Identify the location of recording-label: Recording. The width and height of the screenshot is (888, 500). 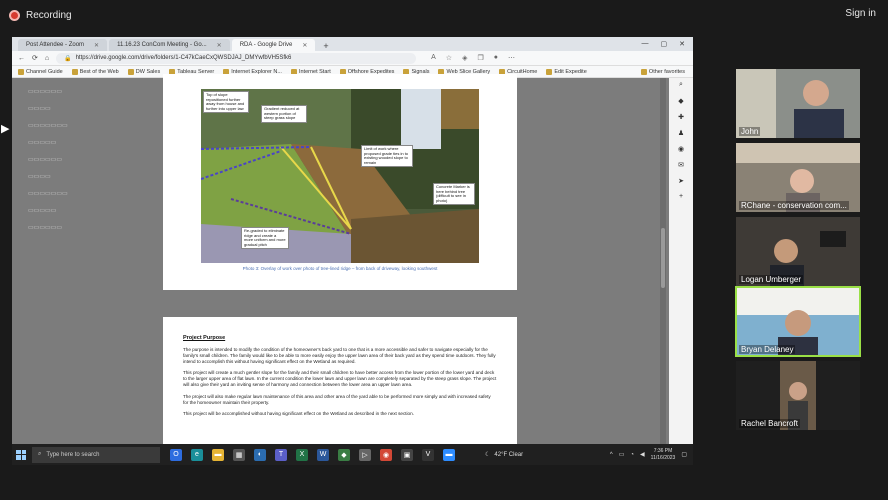
(49, 15).